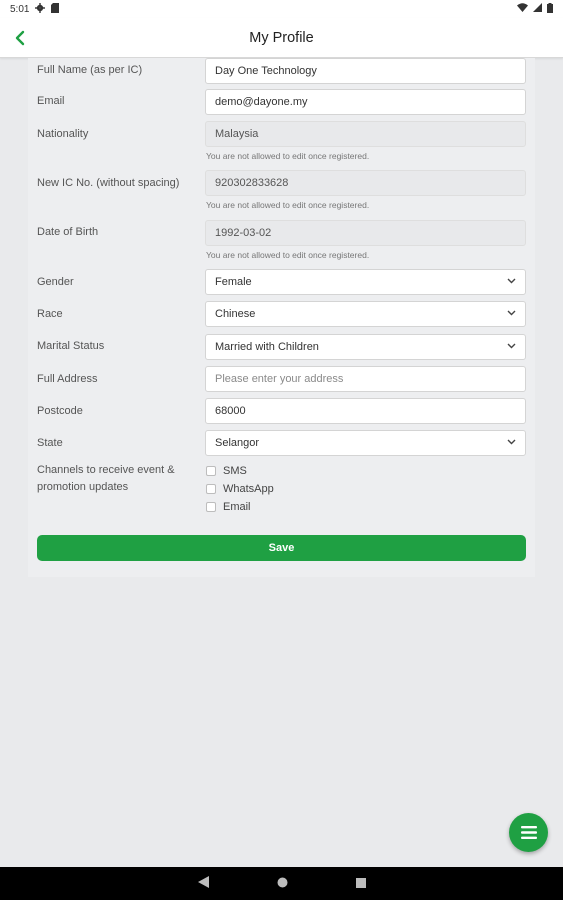 The width and height of the screenshot is (563, 900). Describe the element at coordinates (50, 314) in the screenshot. I see `race-label: Race` at that location.